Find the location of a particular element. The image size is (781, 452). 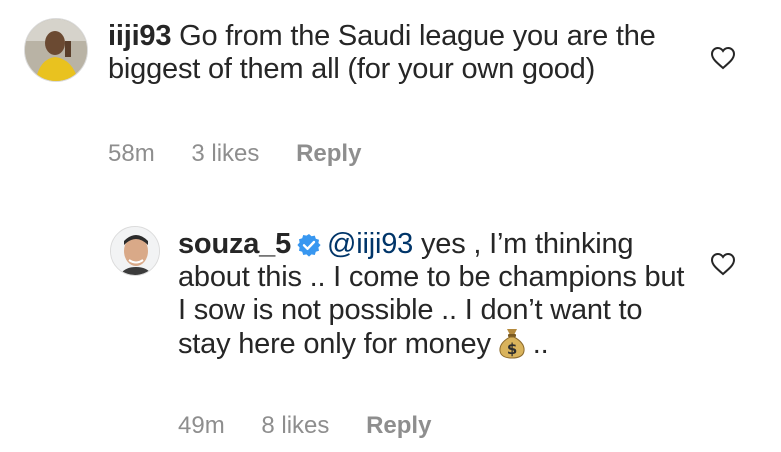

verified-badge-icon is located at coordinates (309, 245).